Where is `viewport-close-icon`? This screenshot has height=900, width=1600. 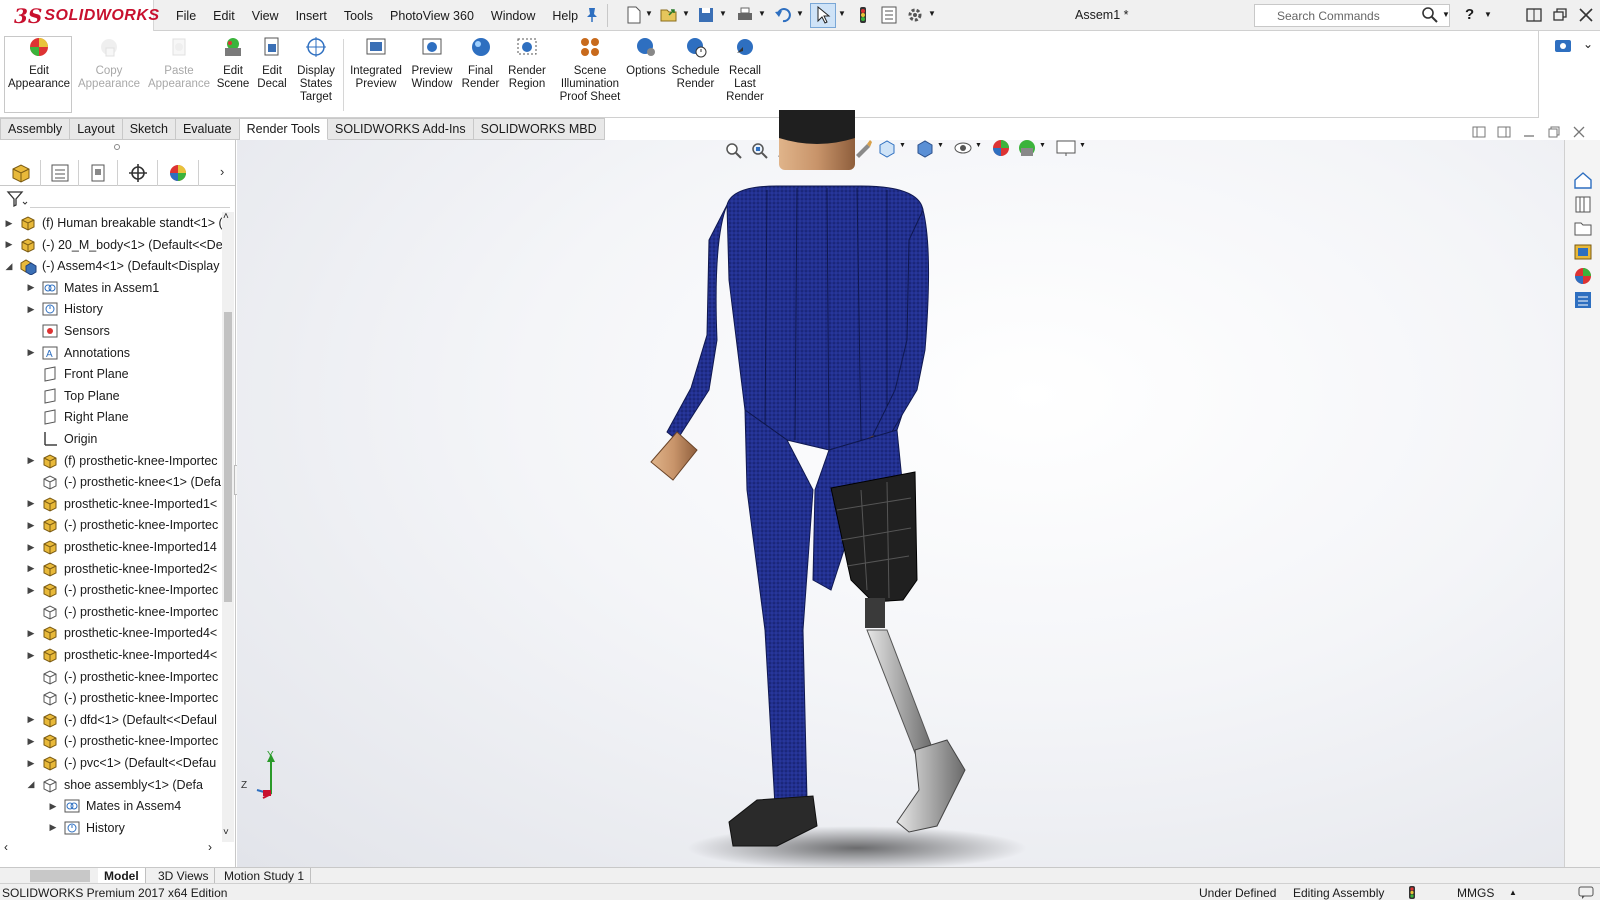
viewport-close-icon is located at coordinates (1579, 132).